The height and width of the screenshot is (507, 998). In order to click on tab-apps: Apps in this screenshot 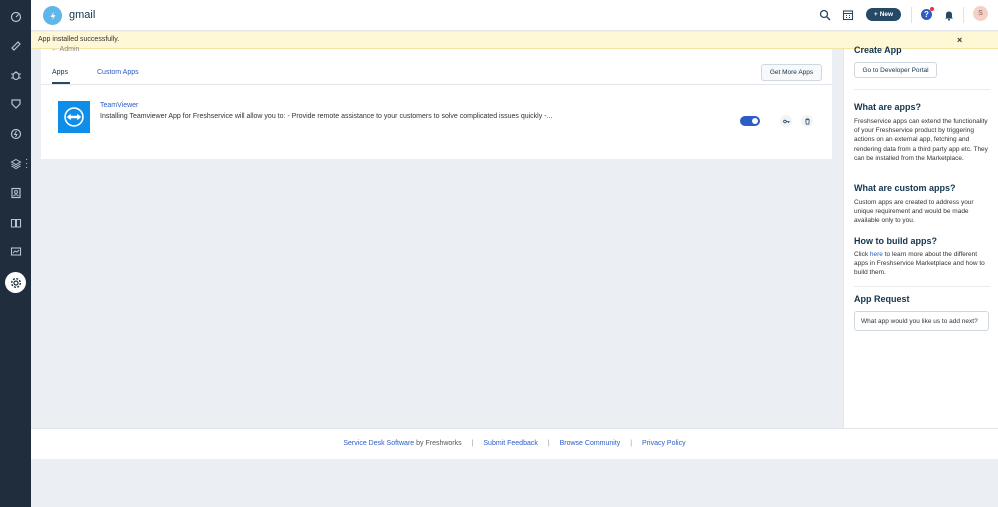, I will do `click(60, 72)`.